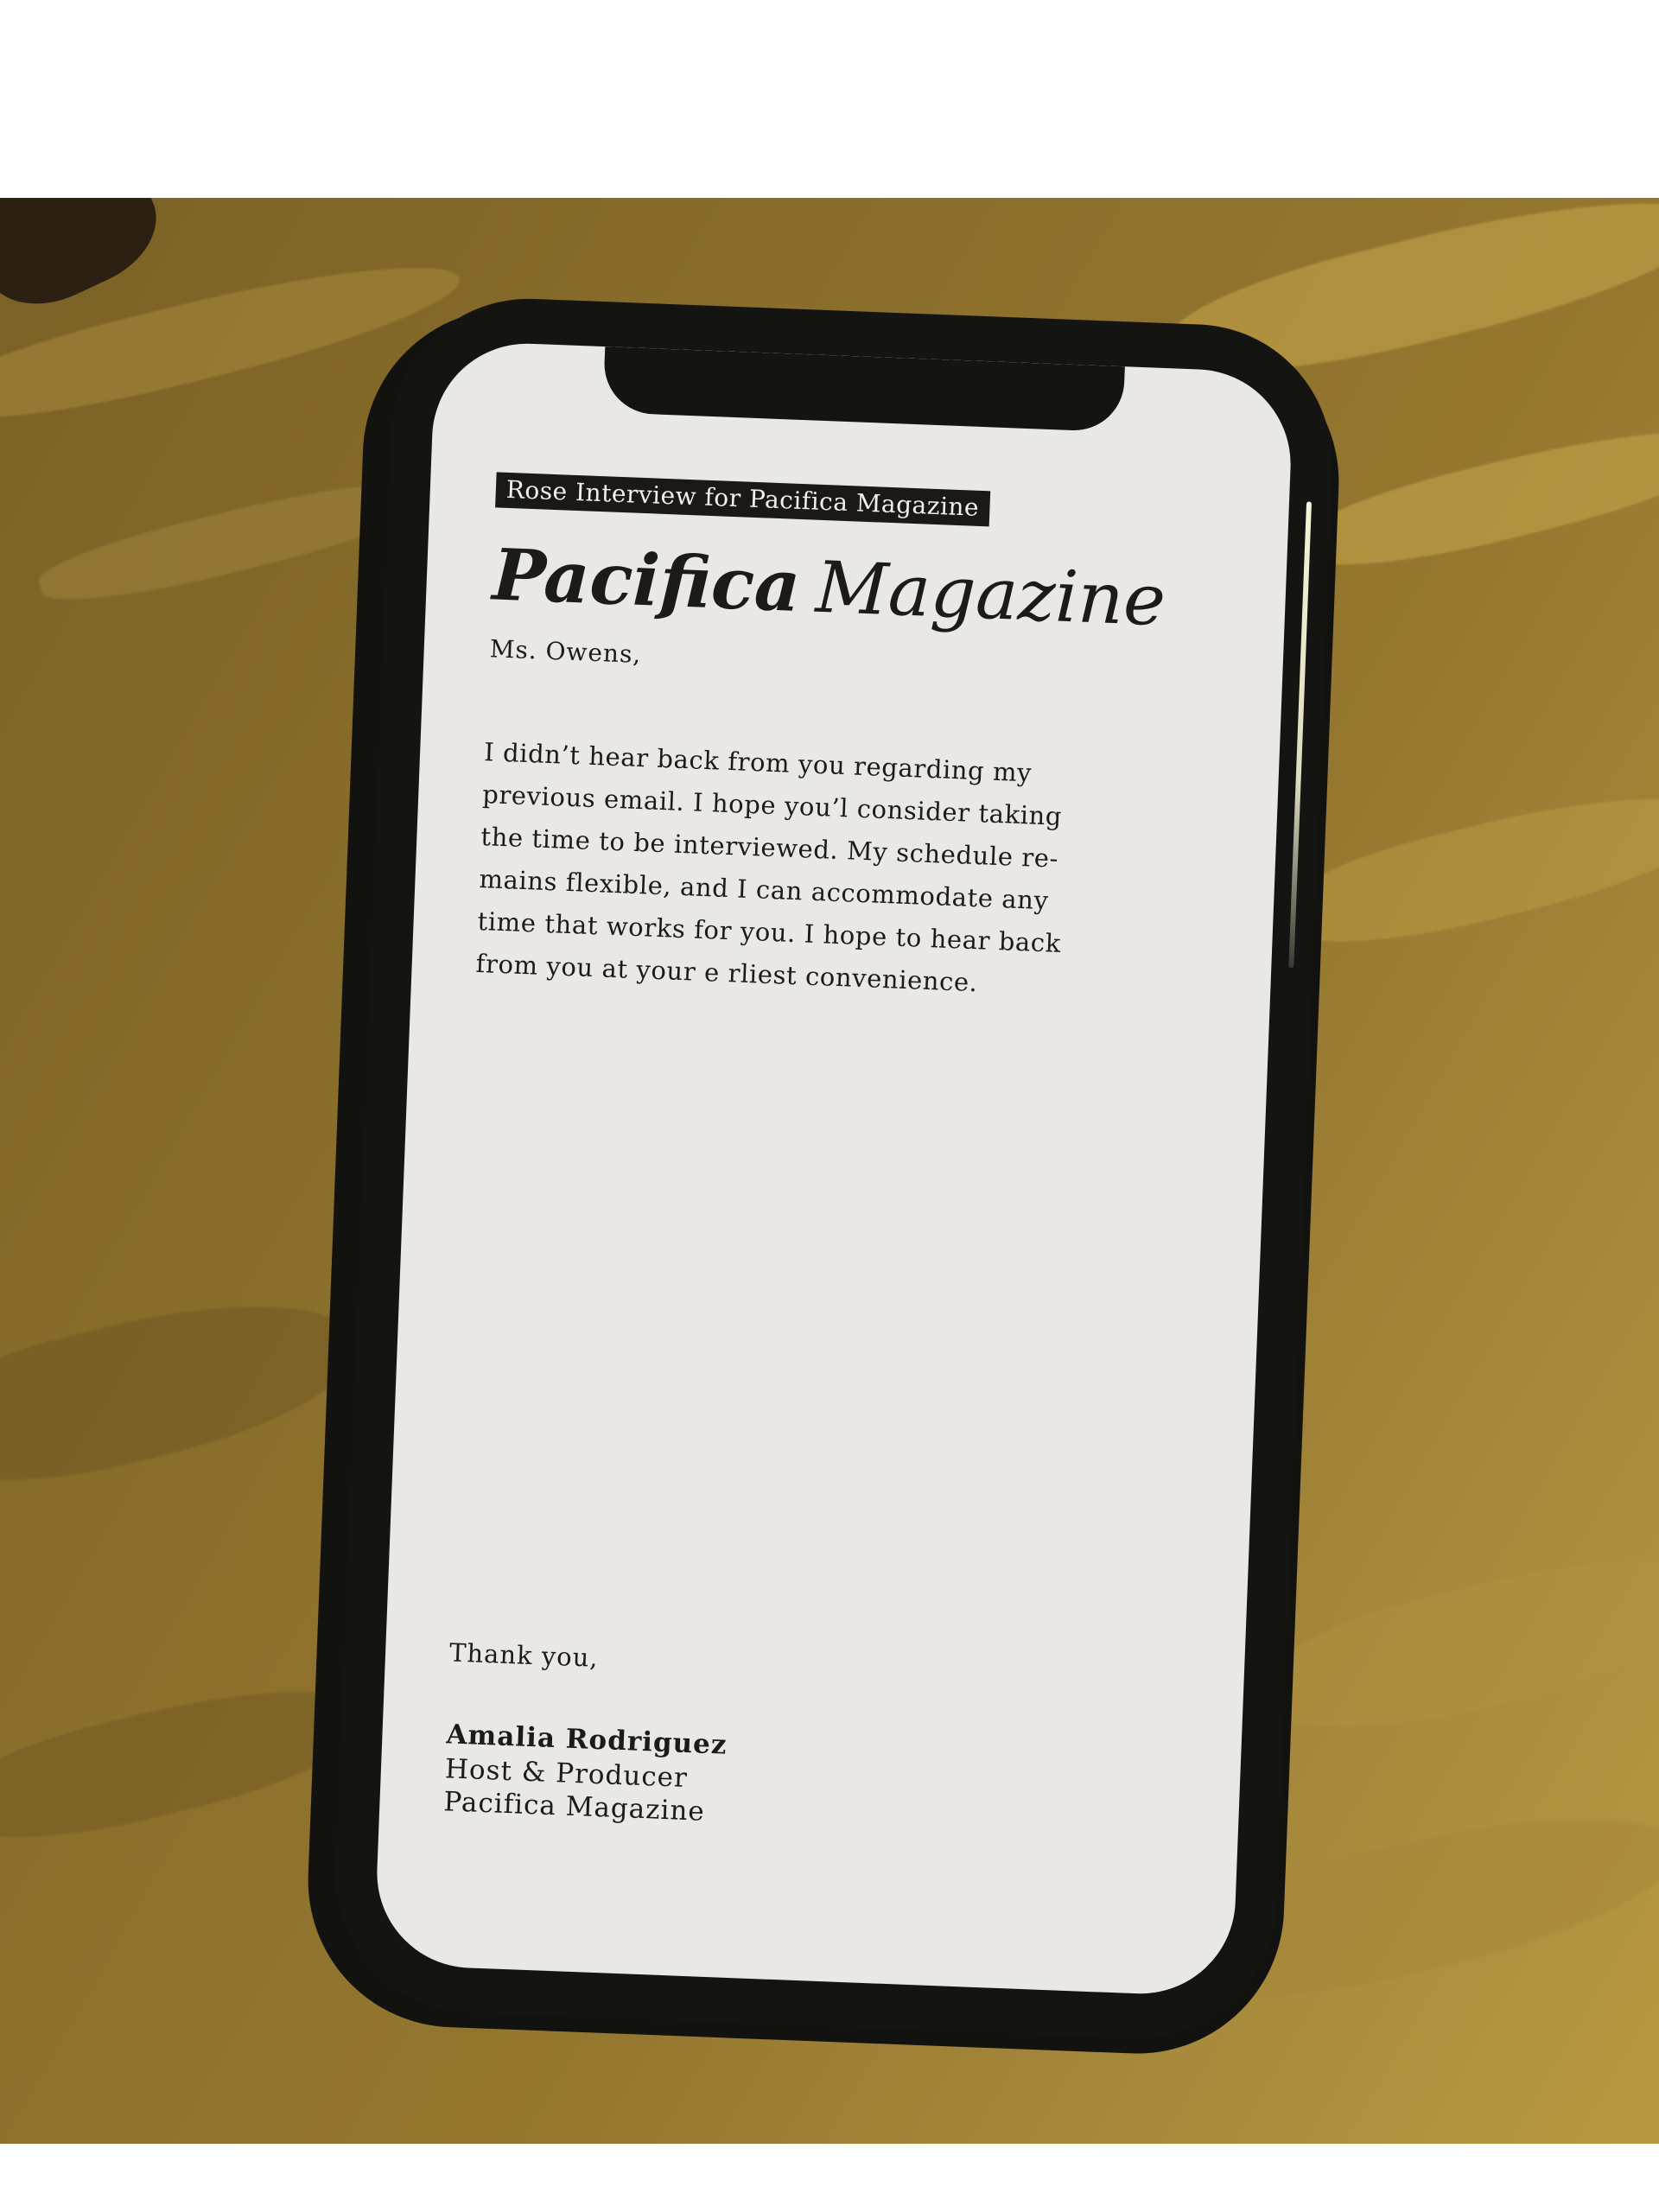 This screenshot has width=1659, height=2212. I want to click on magazine-masthead: Pacifica Magazine, so click(828, 587).